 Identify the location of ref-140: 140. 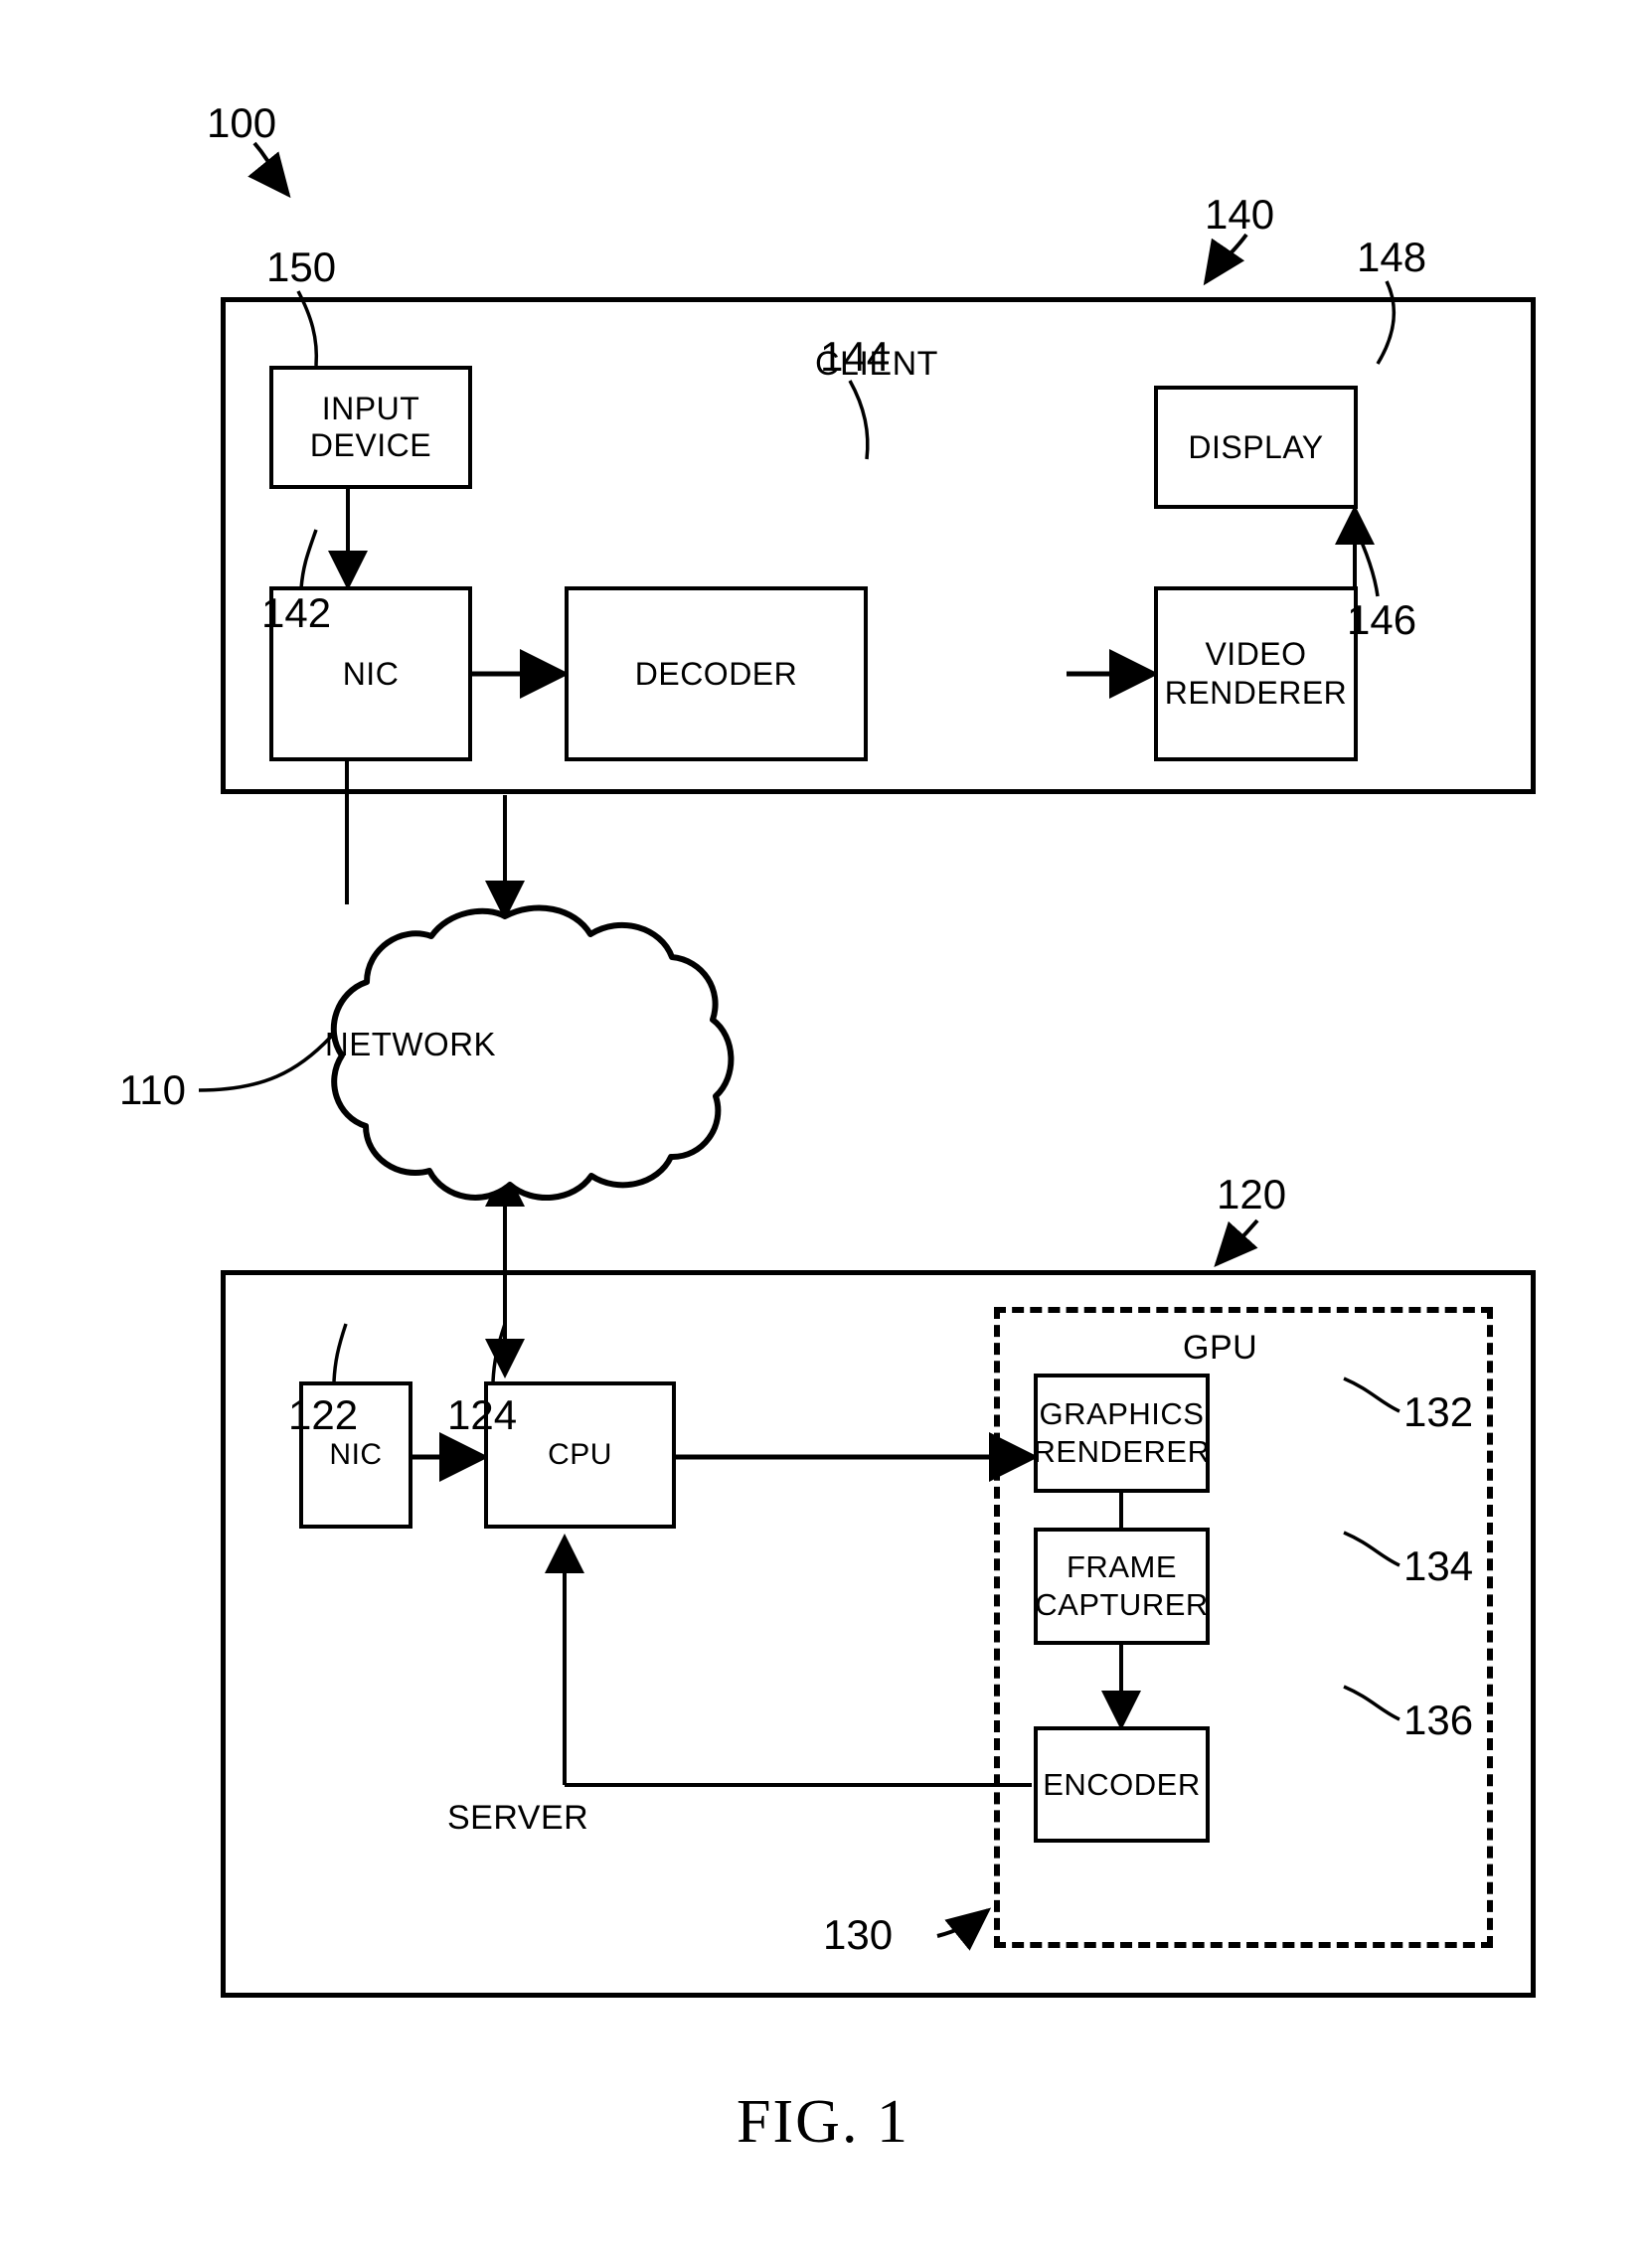
(1240, 214).